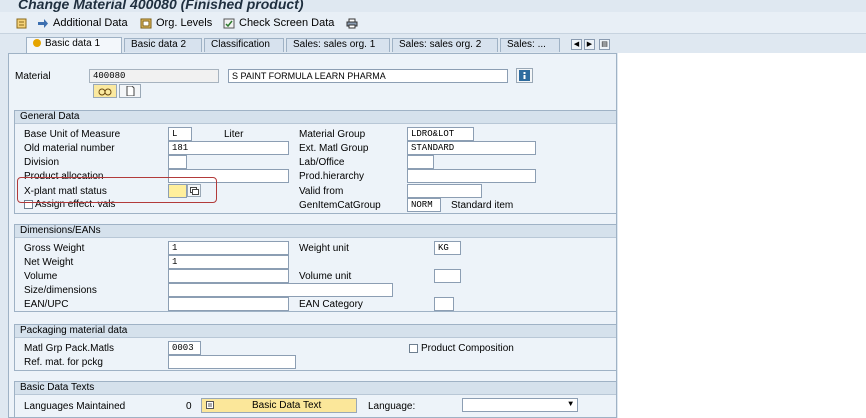 This screenshot has height=418, width=866. What do you see at coordinates (331, 304) in the screenshot?
I see `ean-category-label: EAN Category` at bounding box center [331, 304].